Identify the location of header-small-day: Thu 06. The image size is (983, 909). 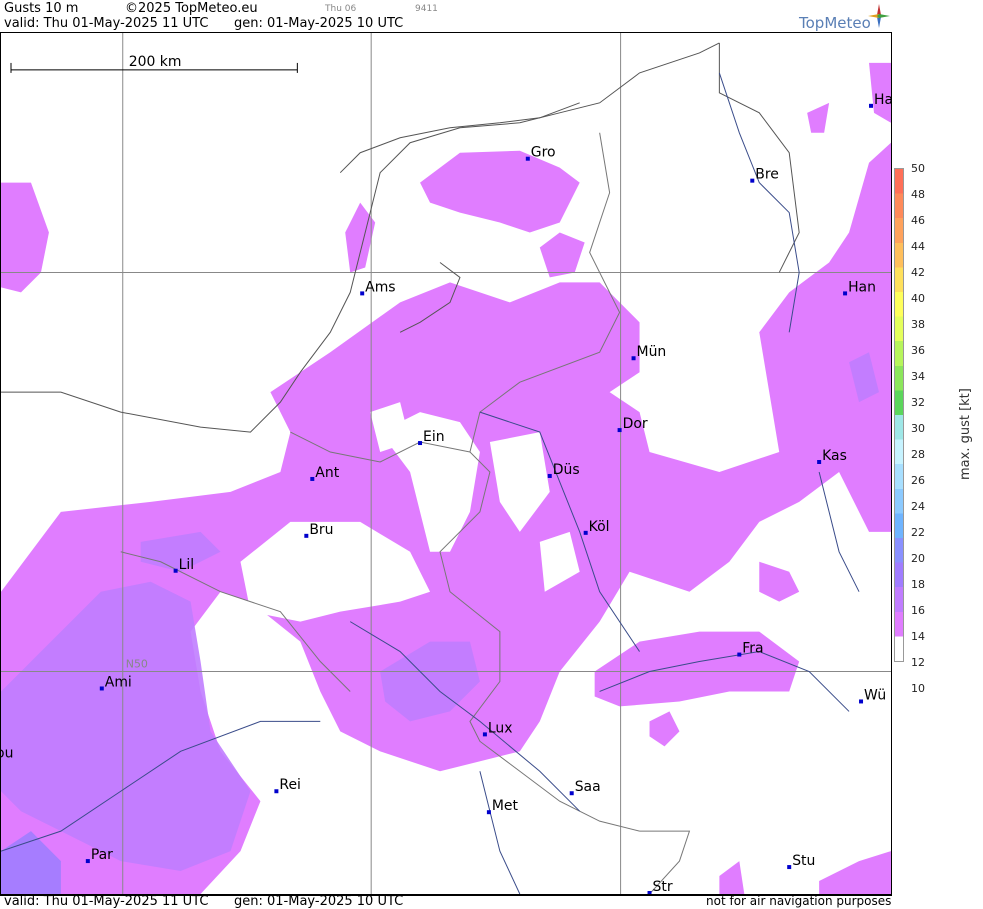
(341, 9).